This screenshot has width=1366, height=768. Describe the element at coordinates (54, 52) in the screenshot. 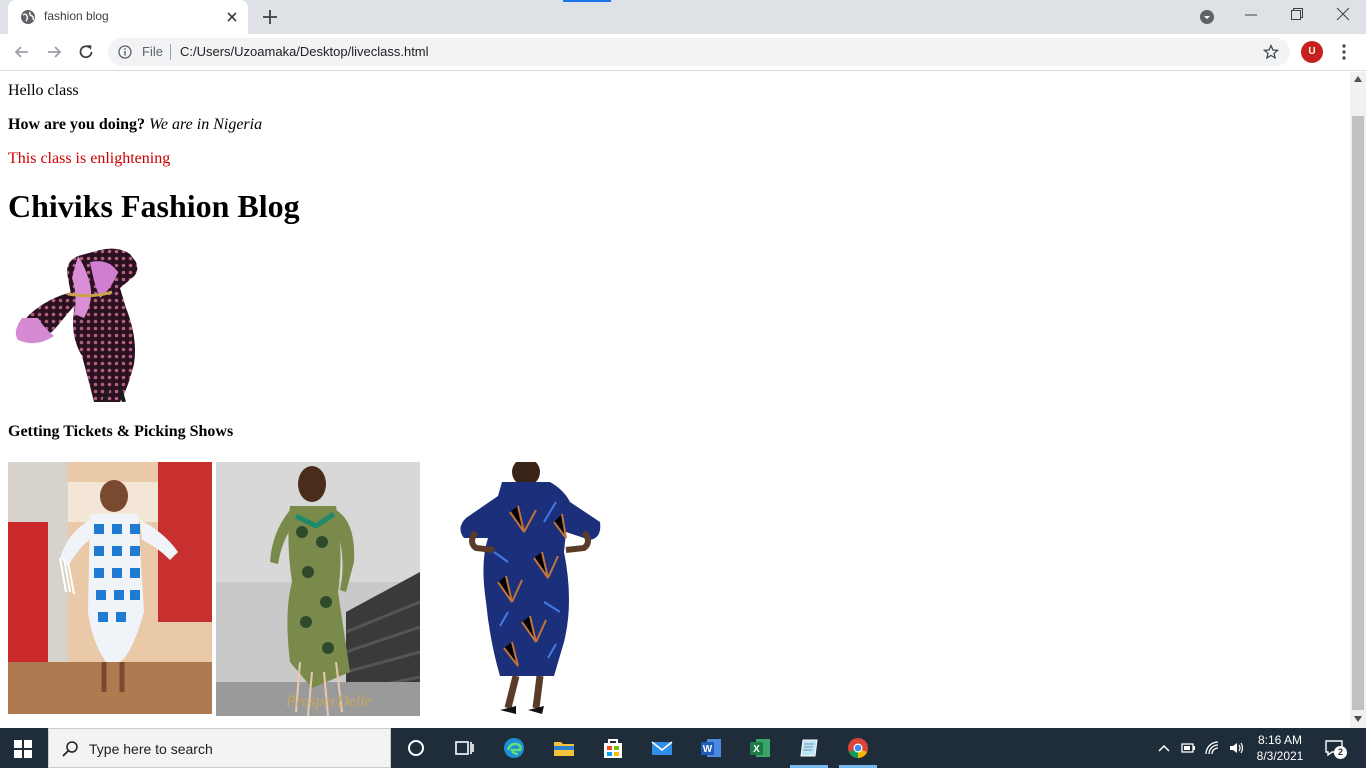

I see `forward-icon` at that location.